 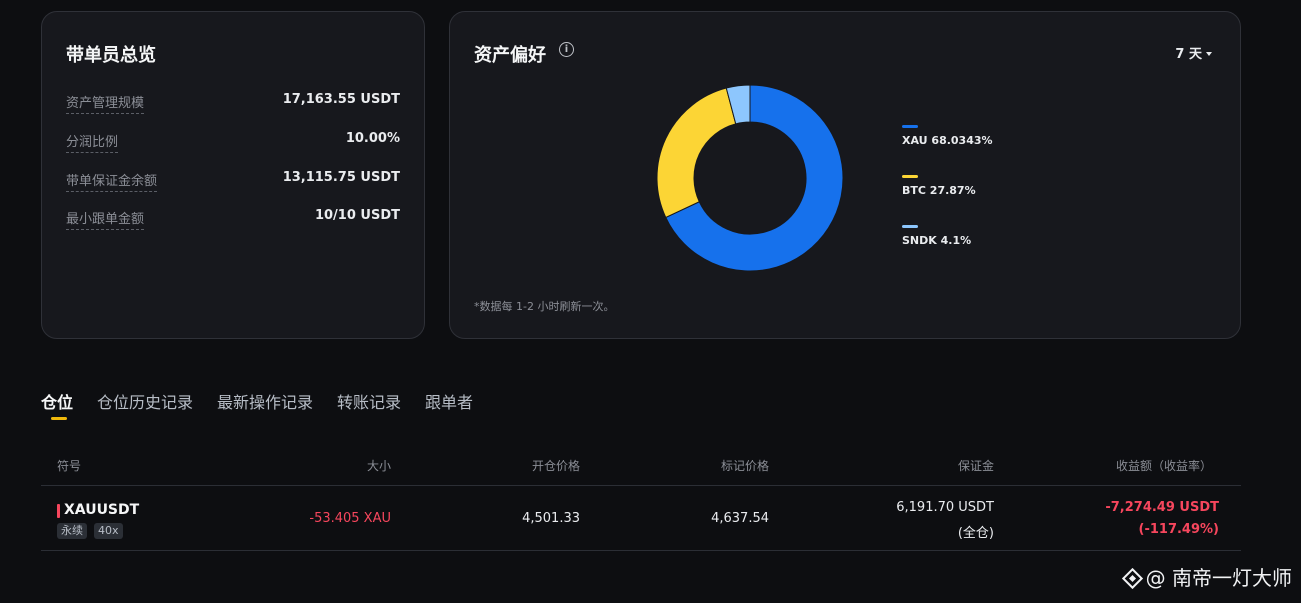 I want to click on stat-value: 10.00%, so click(x=372, y=138).